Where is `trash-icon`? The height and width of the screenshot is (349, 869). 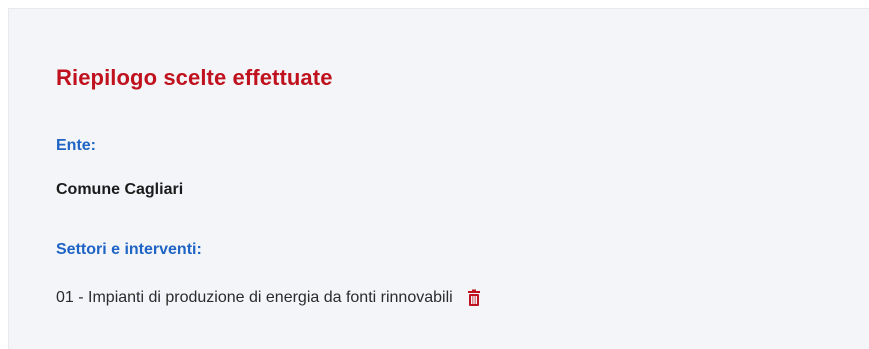
trash-icon is located at coordinates (474, 298).